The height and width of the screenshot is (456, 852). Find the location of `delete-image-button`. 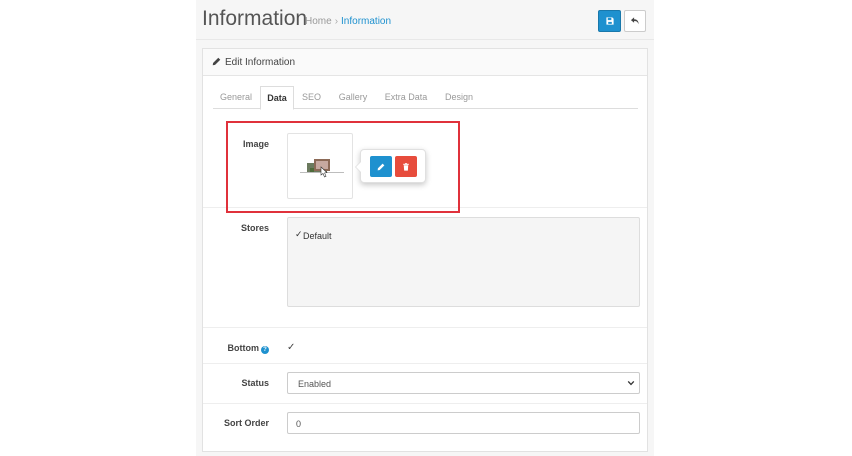

delete-image-button is located at coordinates (406, 166).